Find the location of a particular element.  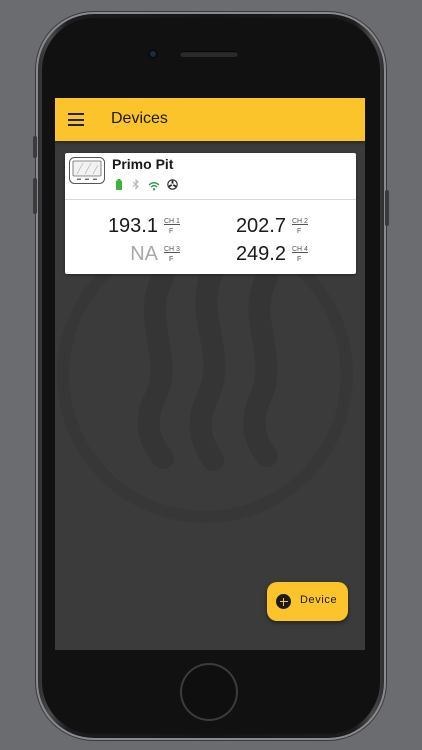

channel-meta: CH 1 F is located at coordinates (172, 227).